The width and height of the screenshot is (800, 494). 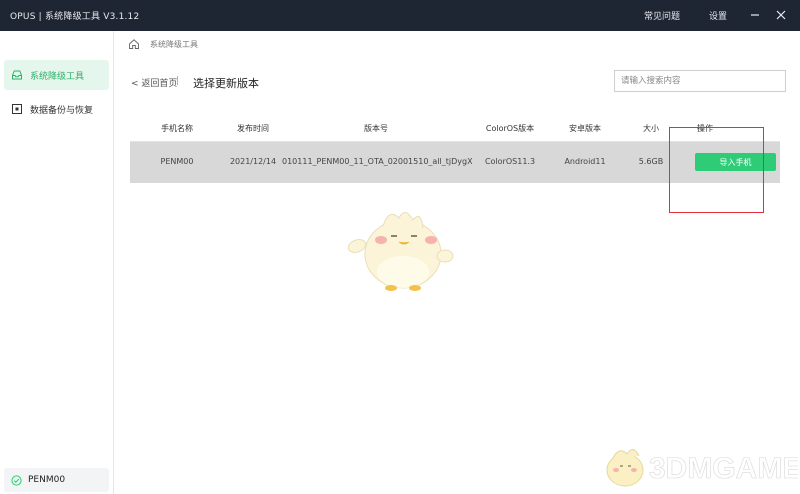 I want to click on breadcrumb-label: 系统降级工具, so click(x=174, y=44).